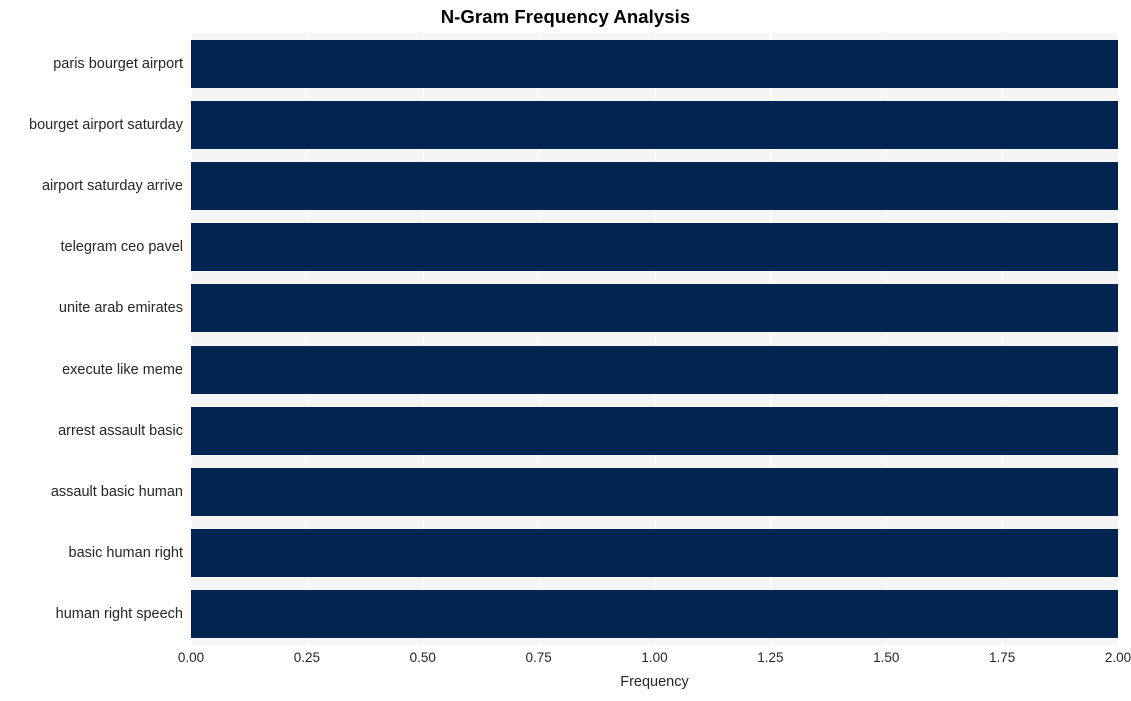 This screenshot has height=701, width=1131. Describe the element at coordinates (654, 657) in the screenshot. I see `x-axis-tick-label: 1.00` at that location.